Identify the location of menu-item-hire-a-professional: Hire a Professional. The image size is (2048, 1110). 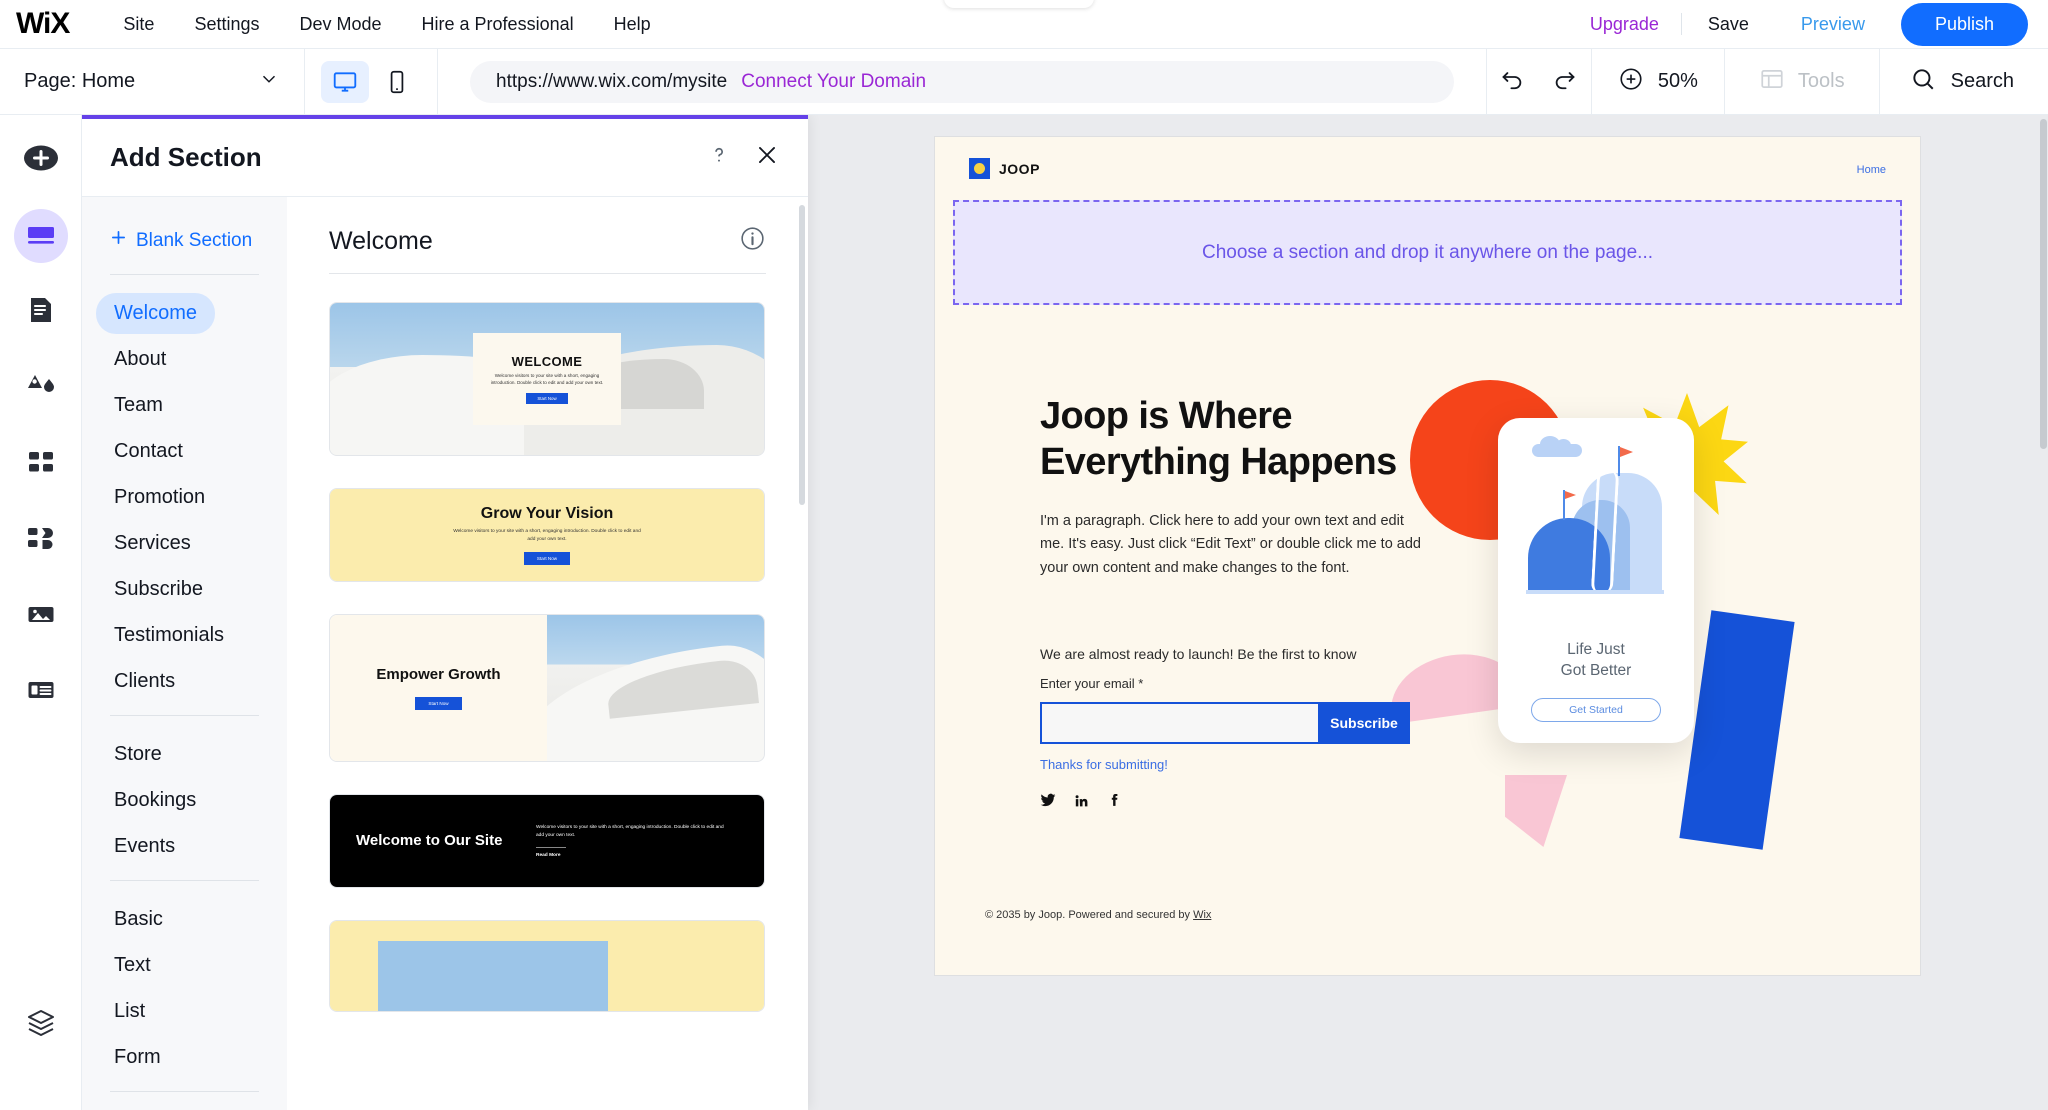
(498, 24).